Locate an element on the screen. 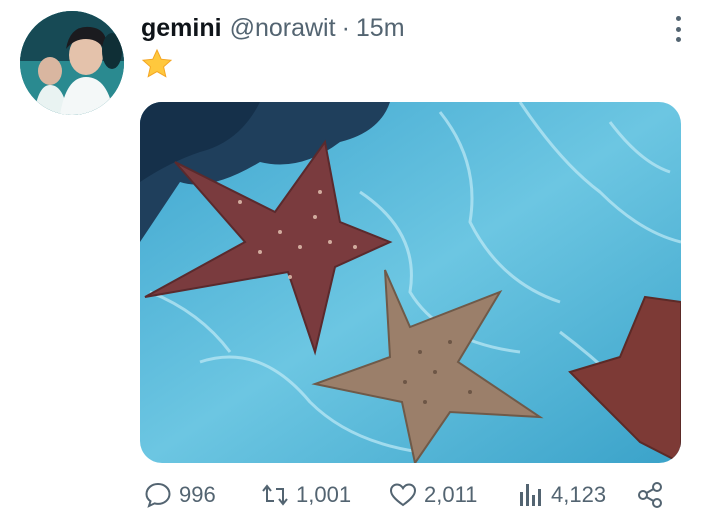  reply-button: 996 is located at coordinates (179, 495).